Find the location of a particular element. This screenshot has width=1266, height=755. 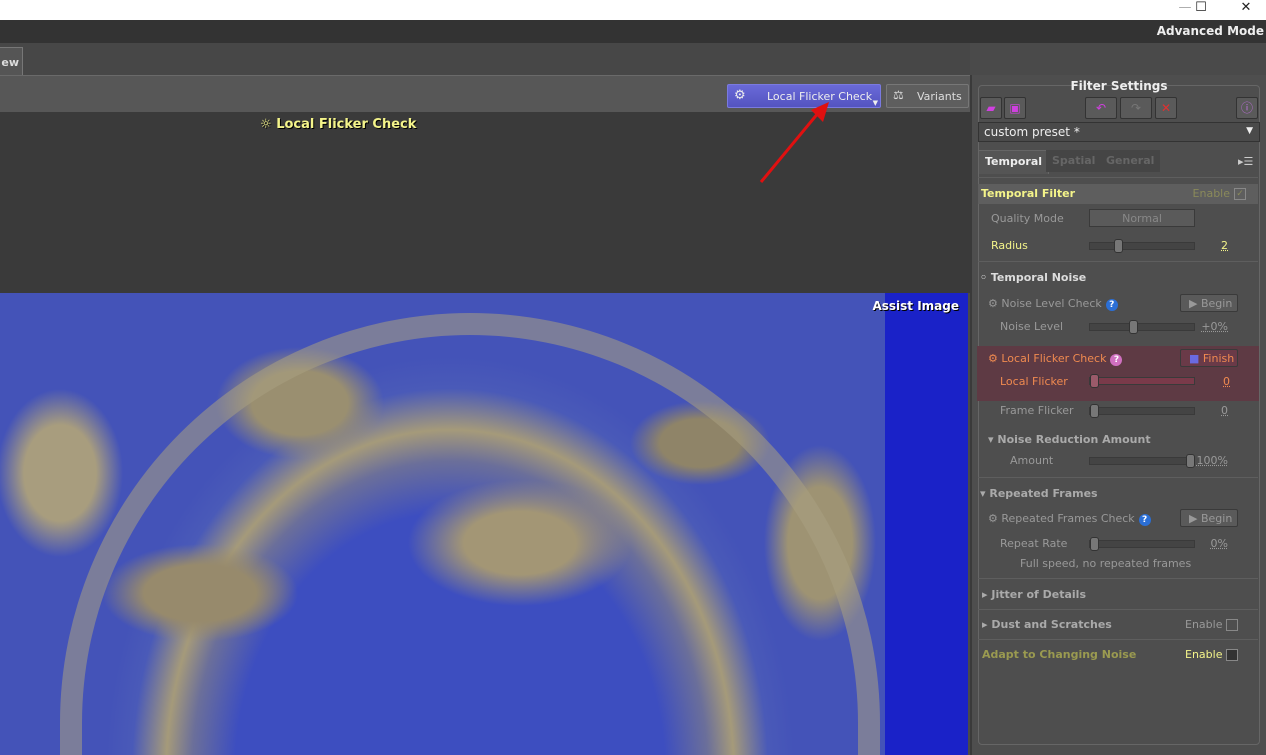

save-preset-icon: ▣ is located at coordinates (1015, 108).